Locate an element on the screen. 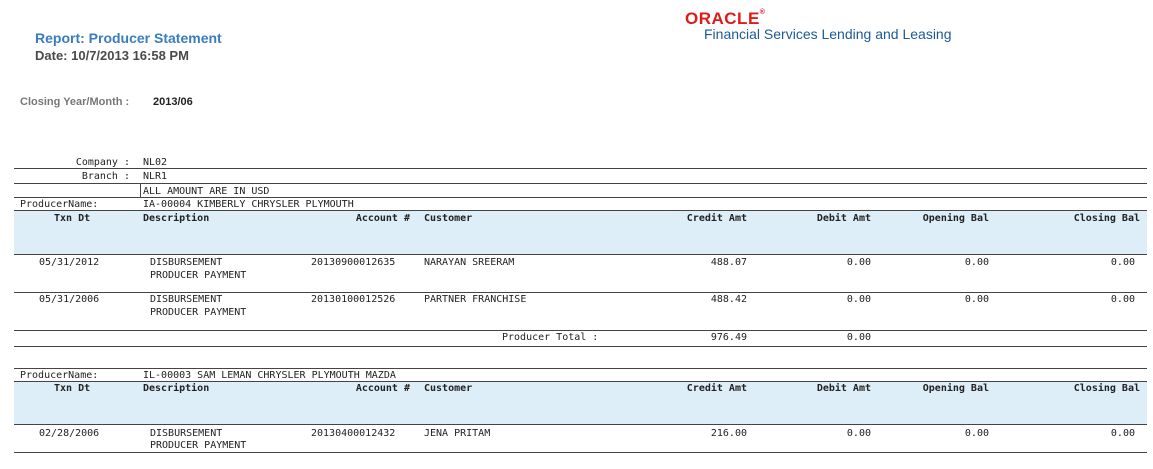 This screenshot has width=1153, height=469. txn-date: 05/31/2006 is located at coordinates (69, 299).